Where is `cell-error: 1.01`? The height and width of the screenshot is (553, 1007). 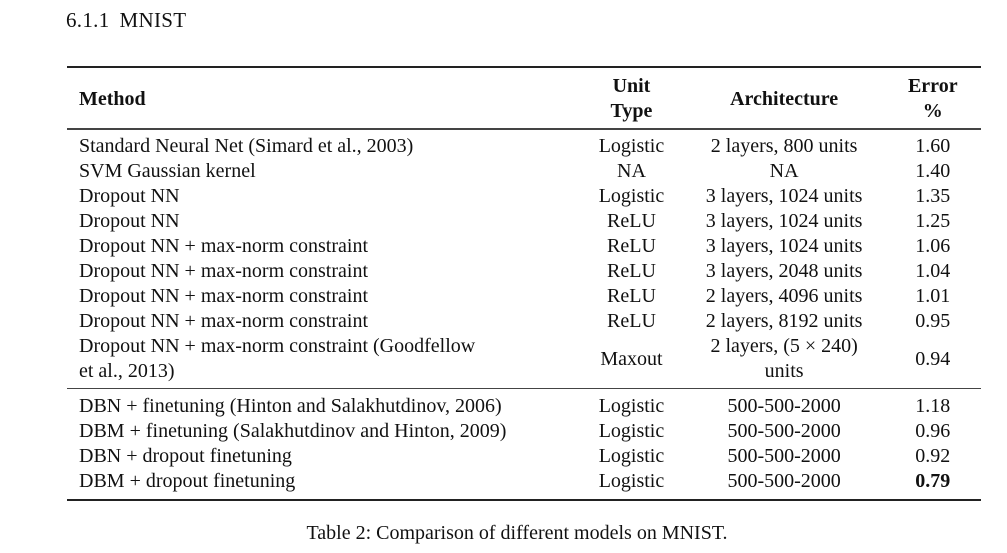 cell-error: 1.01 is located at coordinates (933, 296).